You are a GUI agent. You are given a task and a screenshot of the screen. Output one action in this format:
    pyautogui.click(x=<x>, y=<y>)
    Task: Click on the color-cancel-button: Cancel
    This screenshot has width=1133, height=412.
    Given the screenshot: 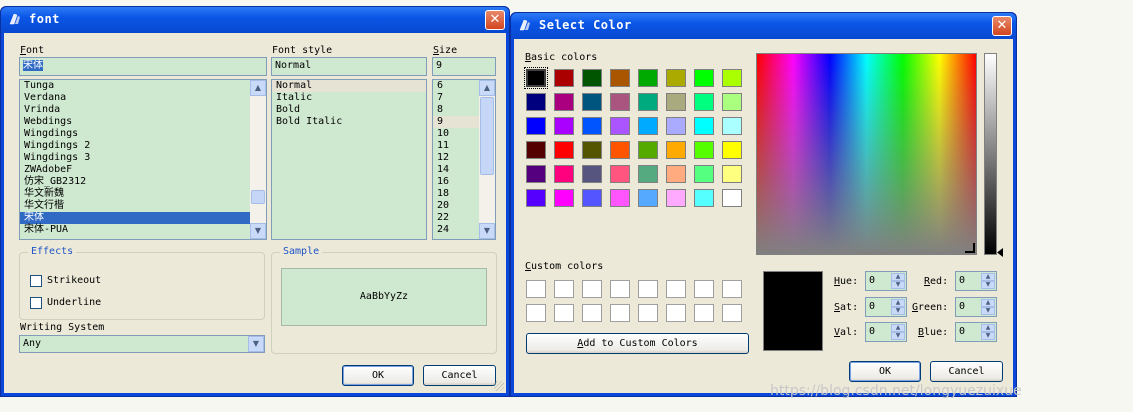 What is the action you would take?
    pyautogui.click(x=966, y=371)
    